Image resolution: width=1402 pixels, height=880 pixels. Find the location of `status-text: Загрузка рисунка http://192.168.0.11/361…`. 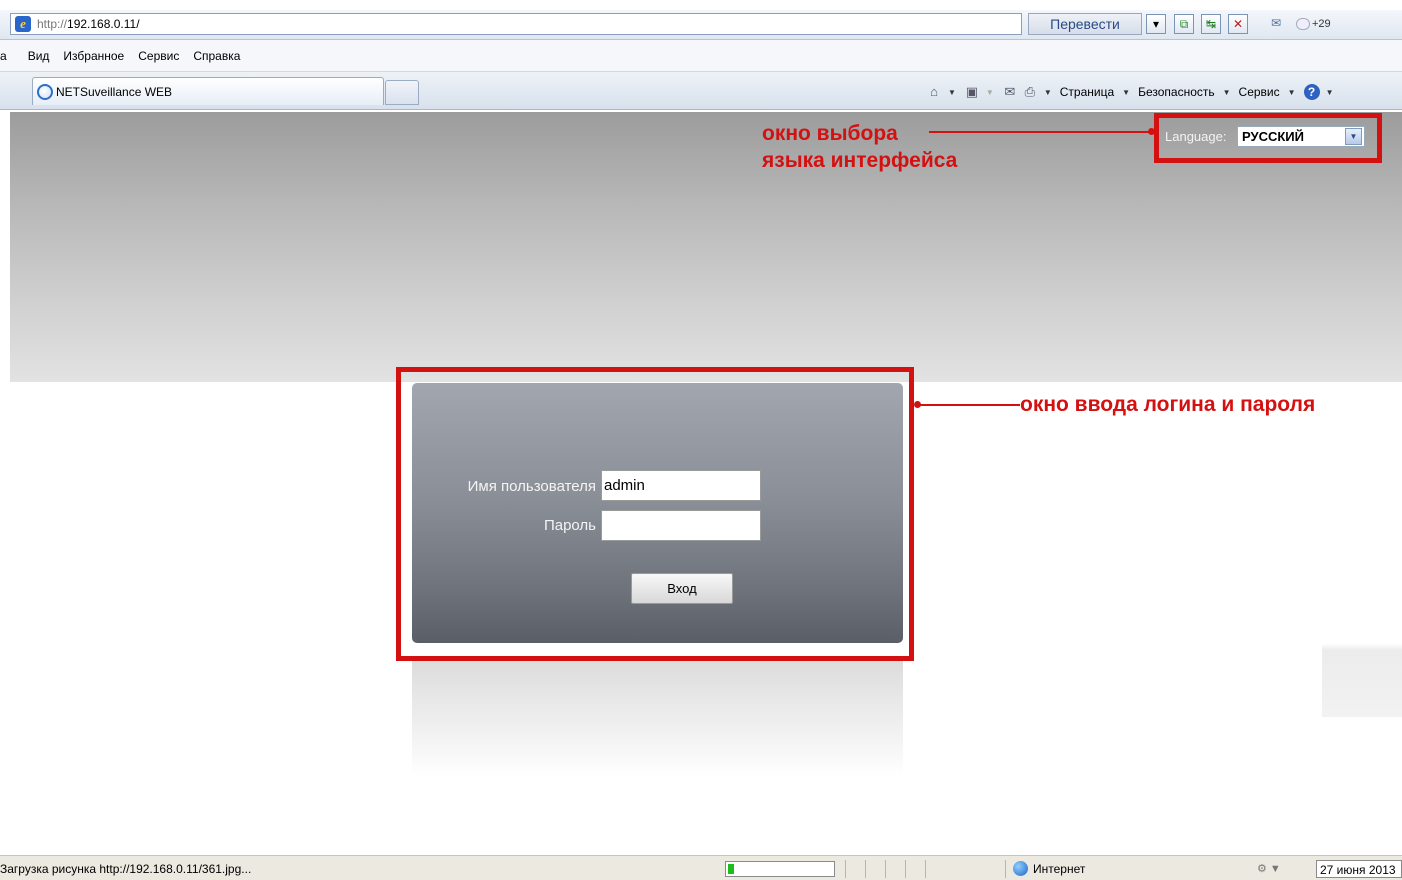

status-text: Загрузка рисунка http://192.168.0.11/361… is located at coordinates (126, 869).